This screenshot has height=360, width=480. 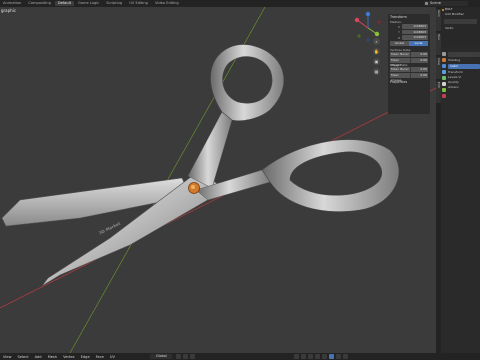 I want to click on physics-tab-icon, so click(x=443, y=78).